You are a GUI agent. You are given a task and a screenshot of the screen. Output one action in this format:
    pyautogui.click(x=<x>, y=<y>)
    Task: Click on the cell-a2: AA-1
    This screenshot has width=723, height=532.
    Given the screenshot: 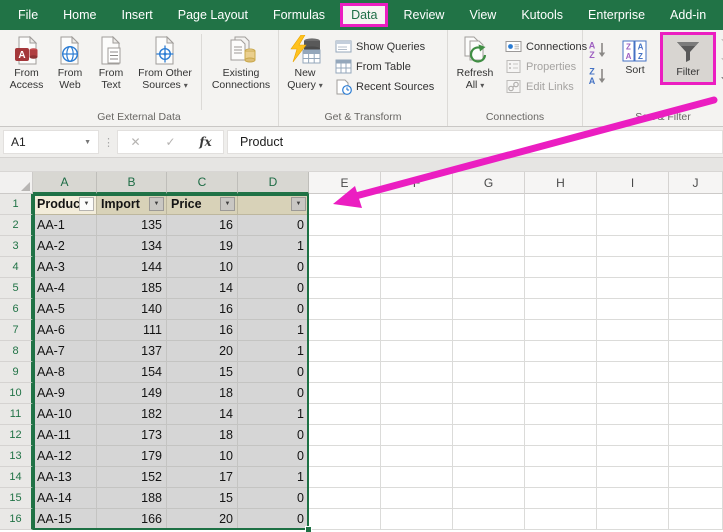 What is the action you would take?
    pyautogui.click(x=65, y=225)
    